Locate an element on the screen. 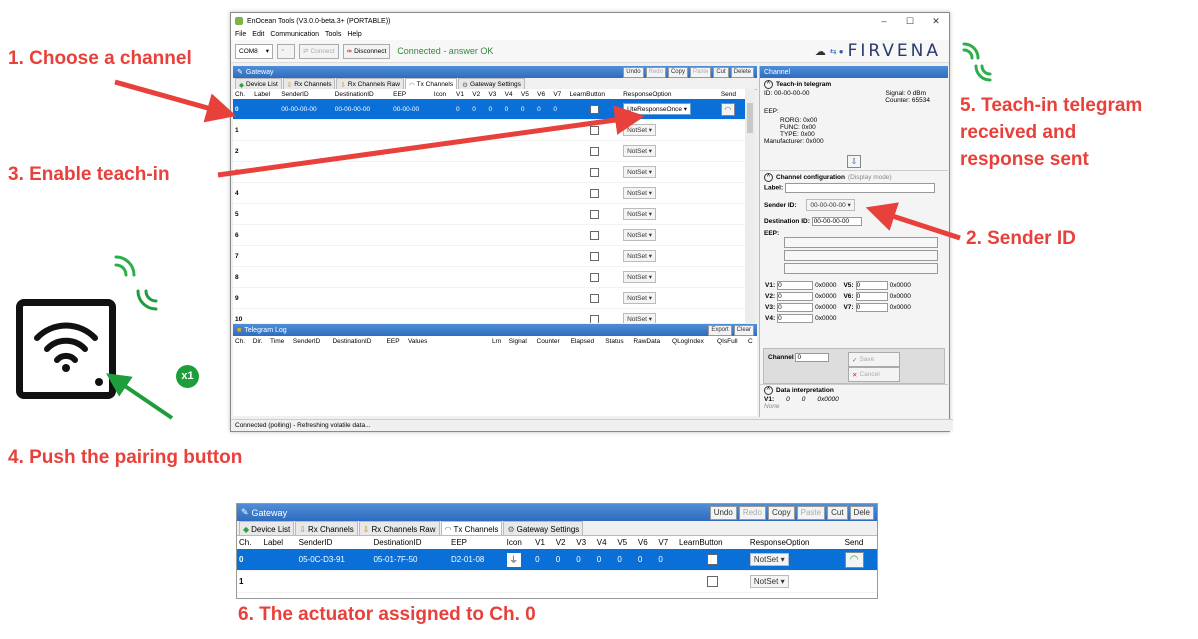  arrow-pairing-button is located at coordinates (140, 396).